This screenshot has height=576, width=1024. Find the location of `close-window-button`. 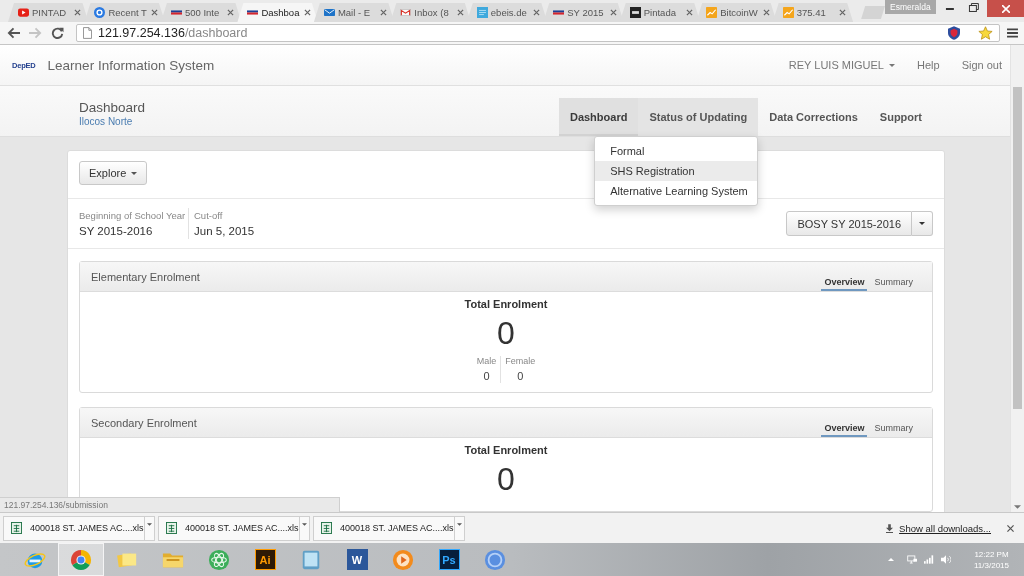

close-window-button is located at coordinates (1005, 8).